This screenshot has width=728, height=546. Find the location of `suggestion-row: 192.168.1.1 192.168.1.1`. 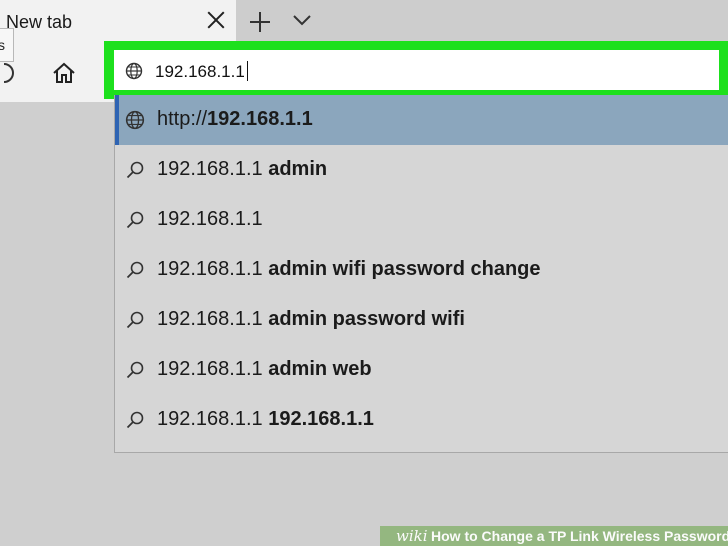

suggestion-row: 192.168.1.1 192.168.1.1 is located at coordinates (421, 420).